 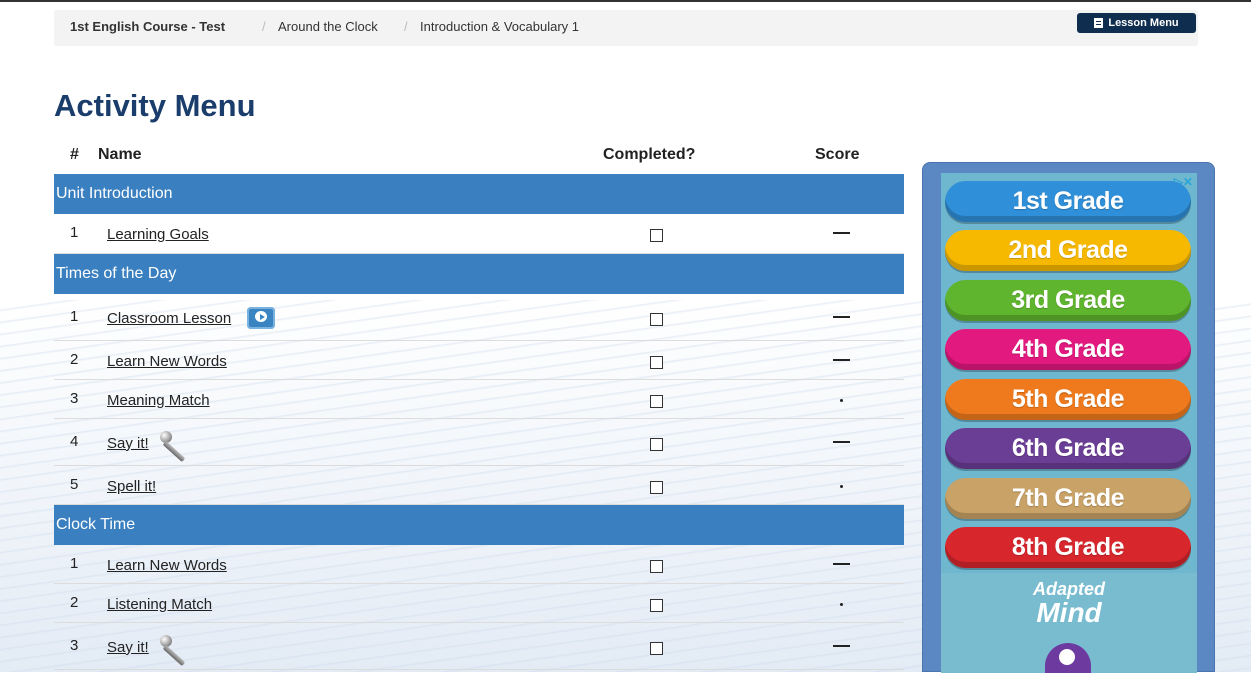 I want to click on activity-link: Classroom Lesson, so click(x=169, y=318).